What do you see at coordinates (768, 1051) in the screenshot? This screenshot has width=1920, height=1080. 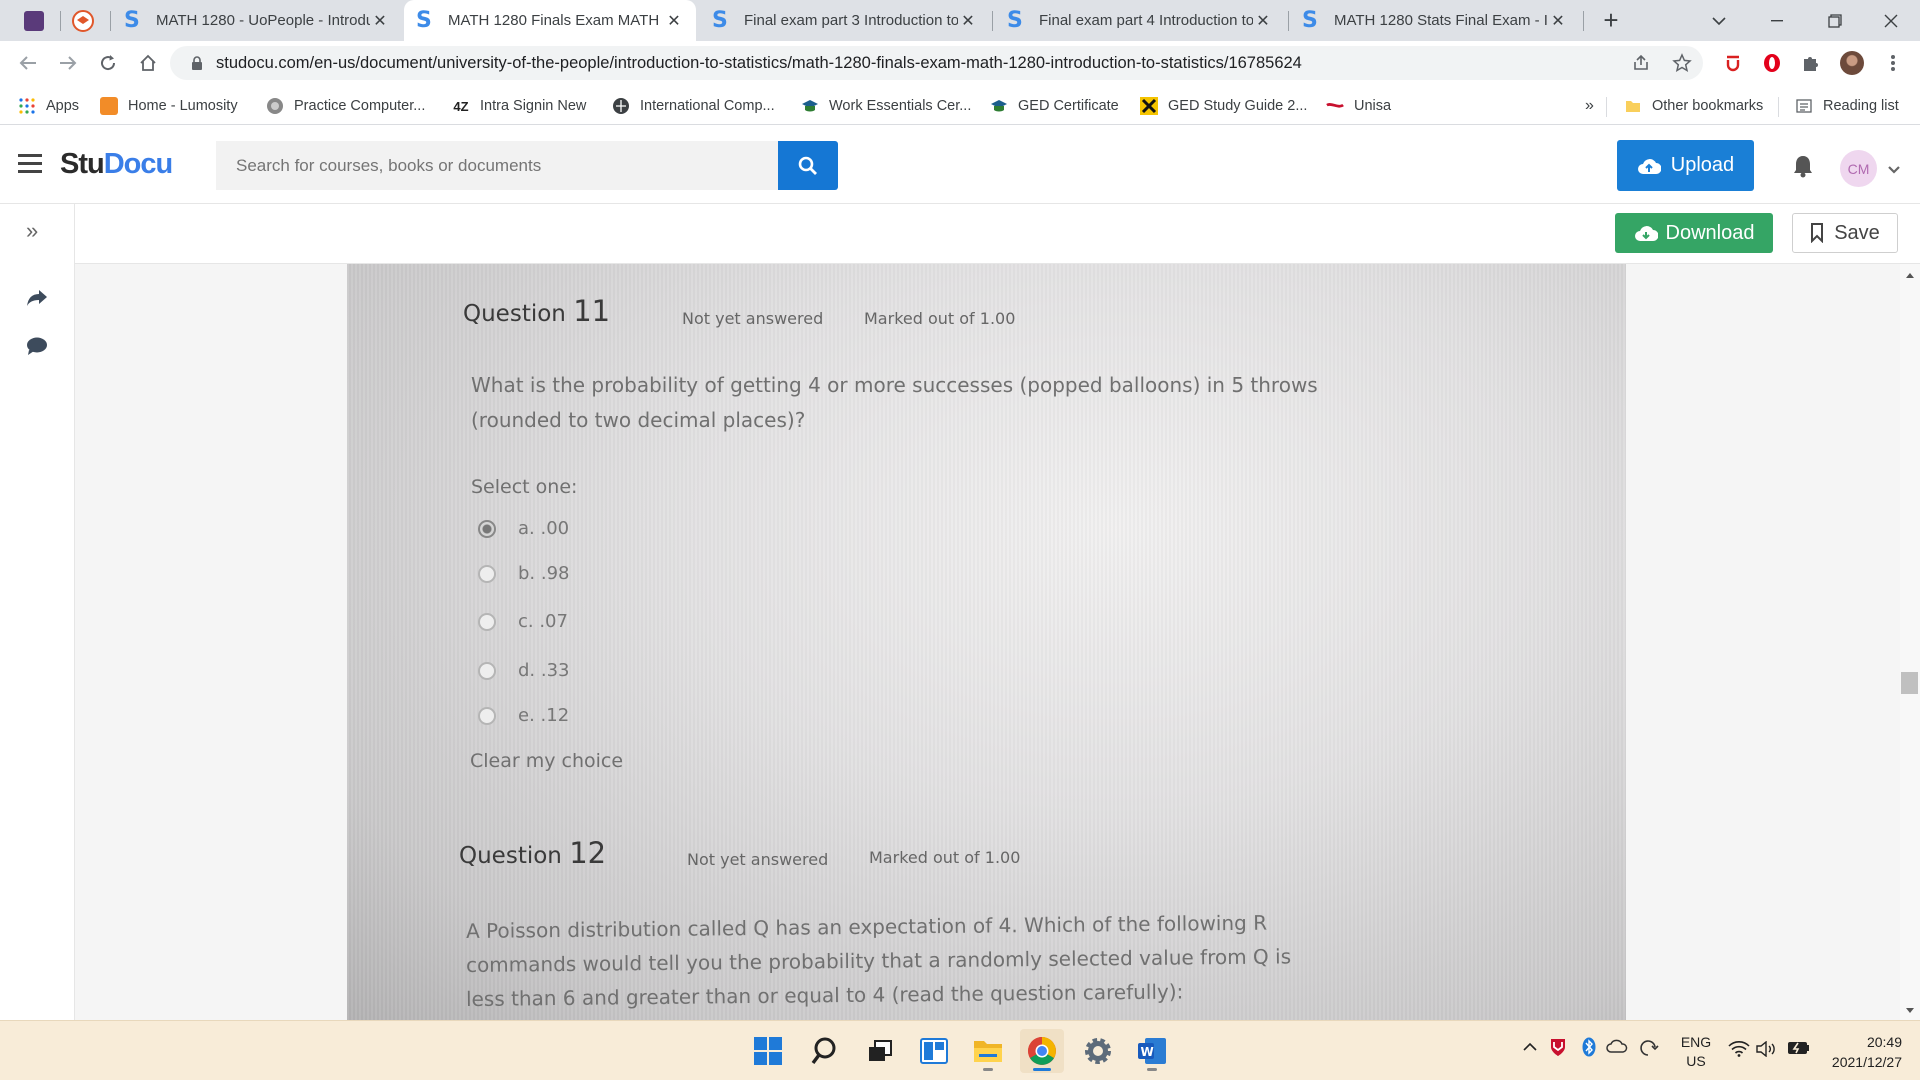 I see `start-button` at bounding box center [768, 1051].